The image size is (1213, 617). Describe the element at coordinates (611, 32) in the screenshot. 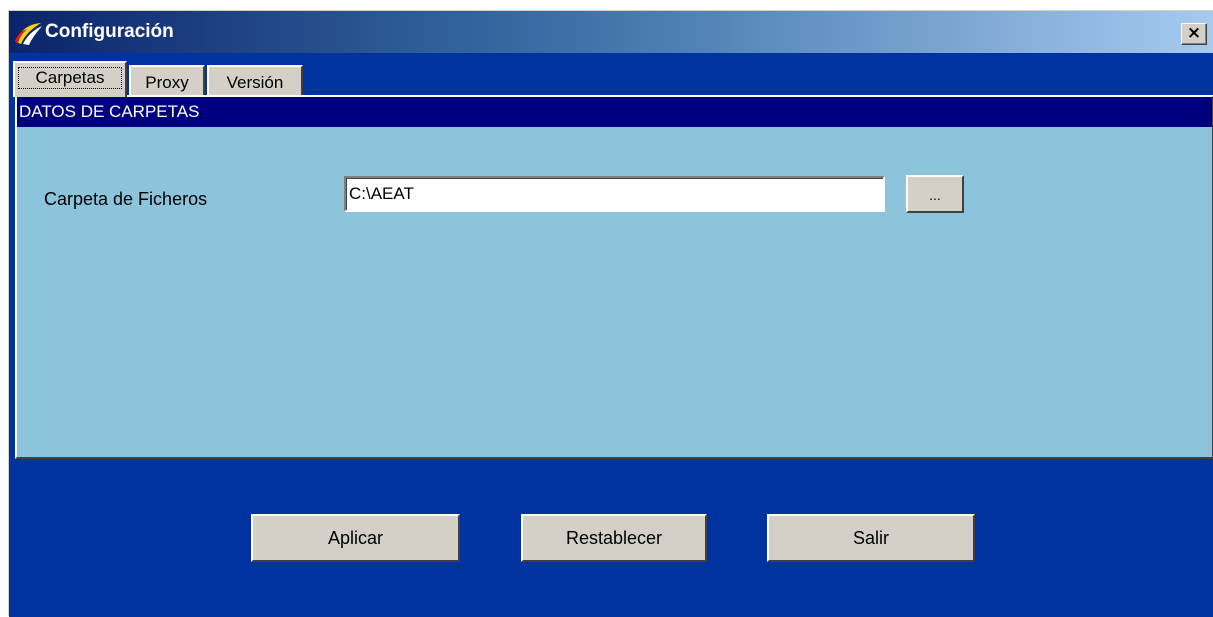

I see `title-bar: Configuración ×` at that location.